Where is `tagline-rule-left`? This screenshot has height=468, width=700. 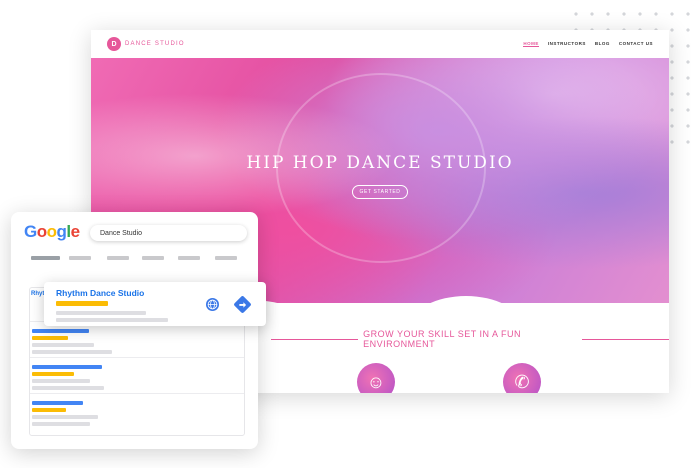 tagline-rule-left is located at coordinates (315, 339).